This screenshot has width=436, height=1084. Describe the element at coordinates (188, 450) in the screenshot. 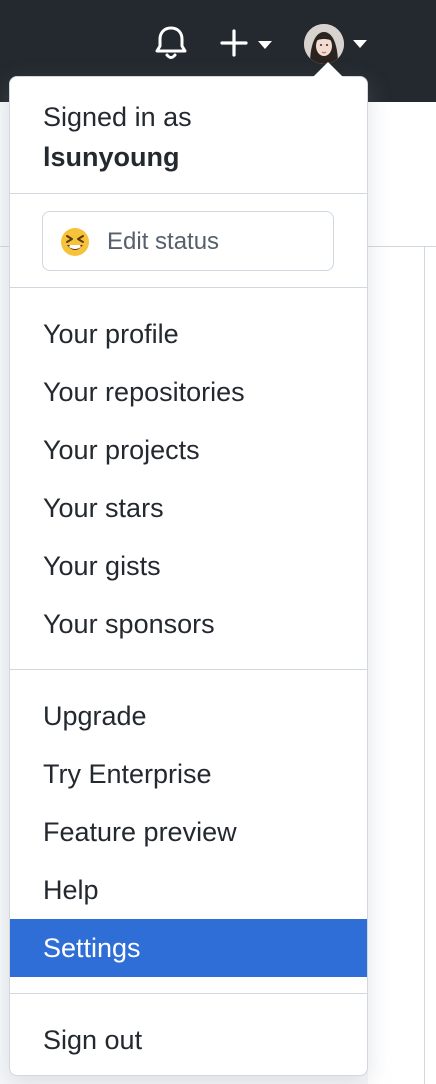

I see `menu-item-your-projects: Your projects` at that location.